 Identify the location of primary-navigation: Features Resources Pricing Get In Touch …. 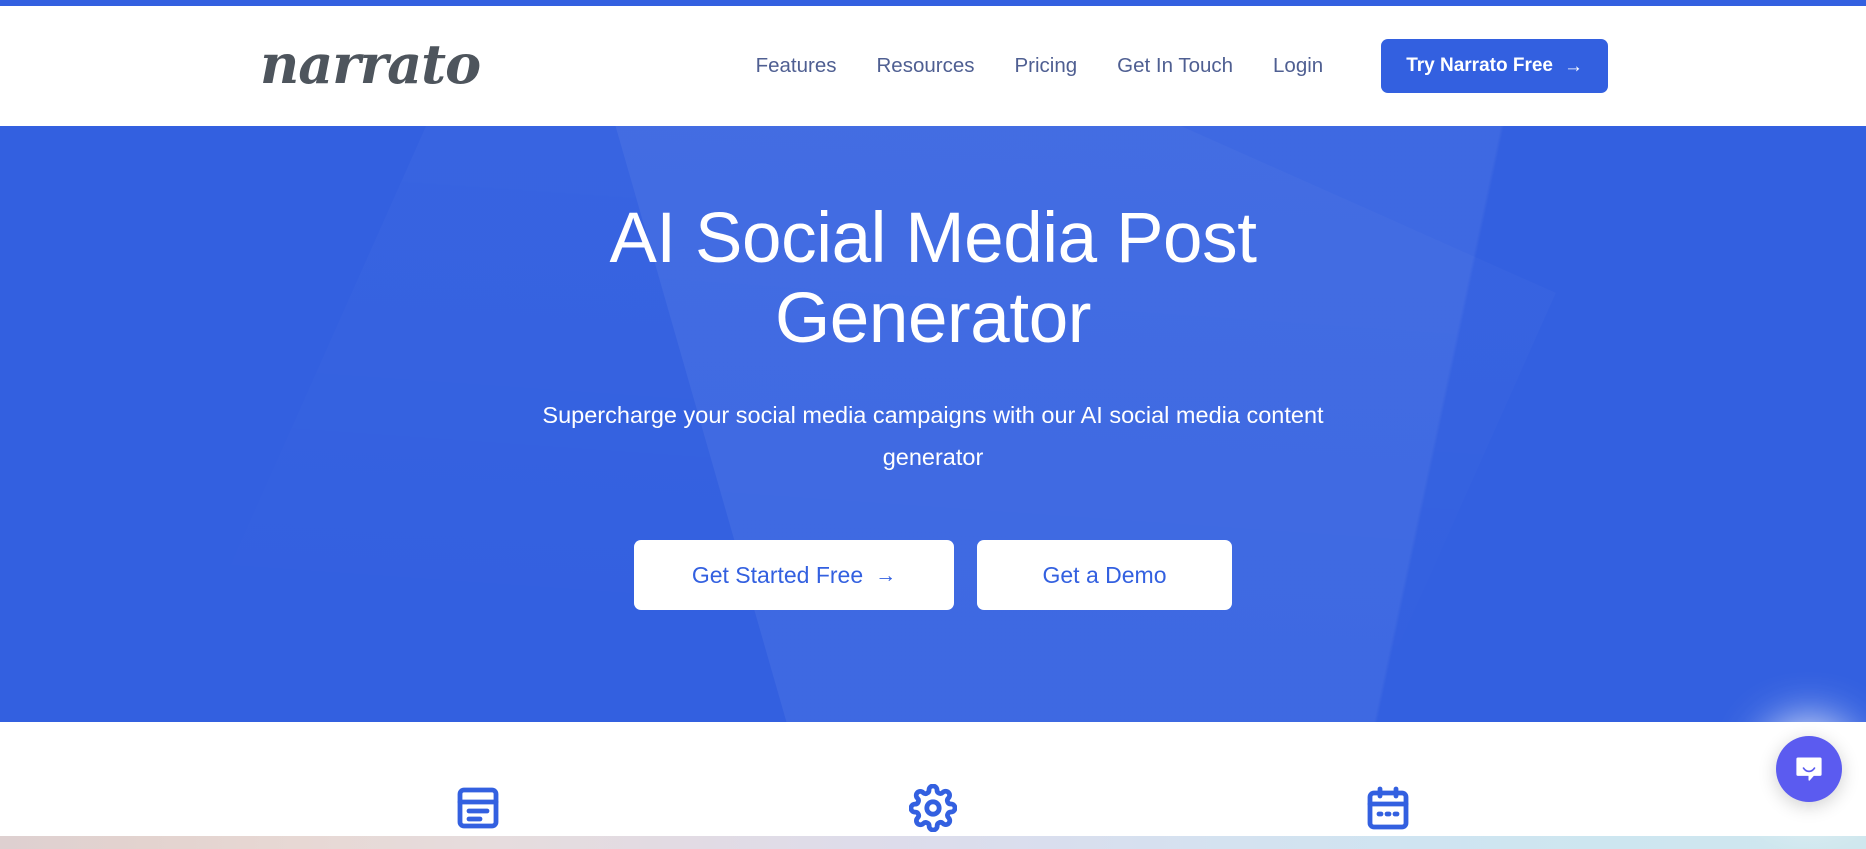
(1172, 66).